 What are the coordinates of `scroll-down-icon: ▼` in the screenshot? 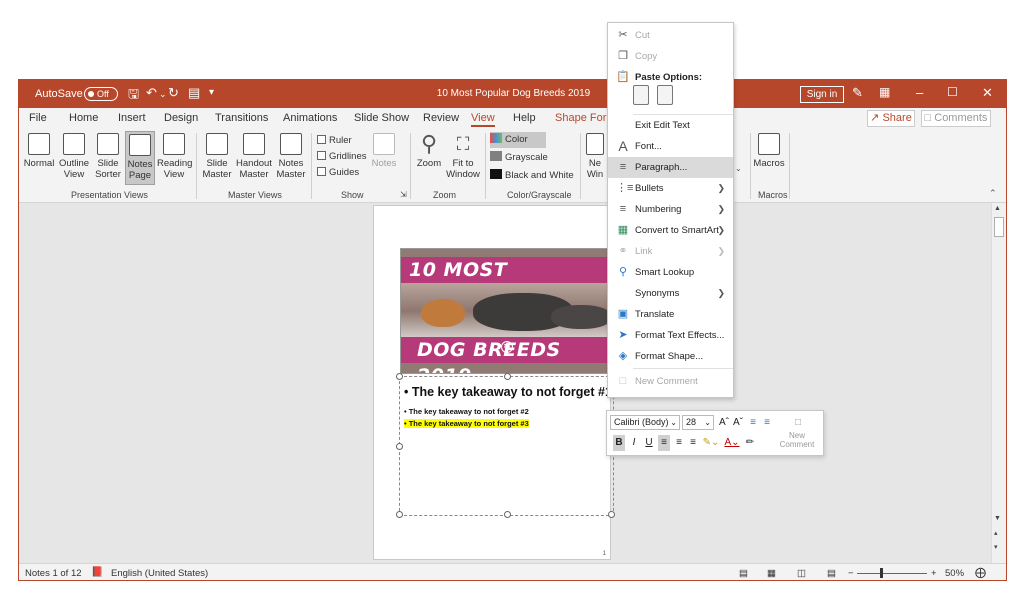 It's located at (997, 518).